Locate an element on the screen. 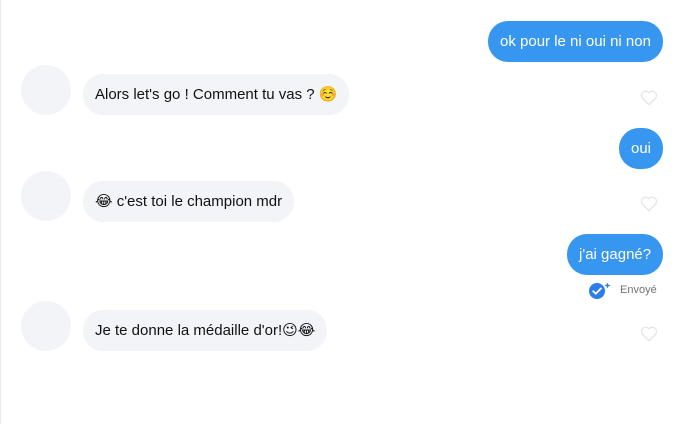 The width and height of the screenshot is (682, 424). incoming-message: 😂 c'est toi le champion mdr is located at coordinates (189, 201).